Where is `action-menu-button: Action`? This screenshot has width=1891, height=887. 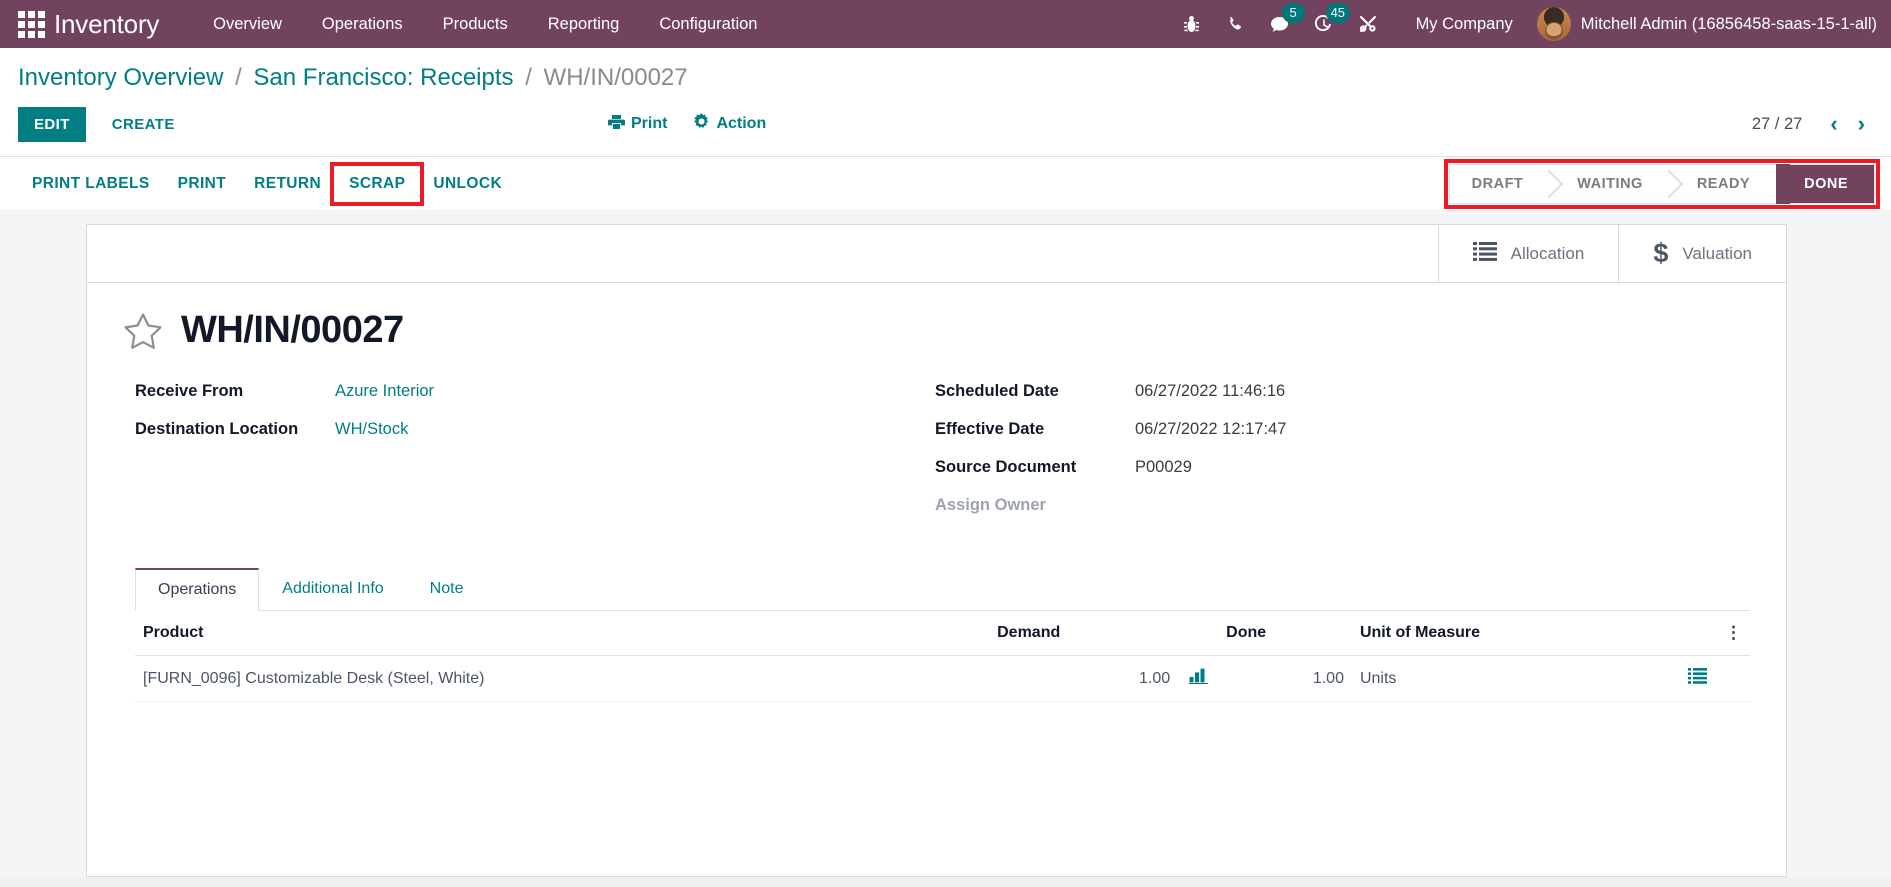 action-menu-button: Action is located at coordinates (729, 124).